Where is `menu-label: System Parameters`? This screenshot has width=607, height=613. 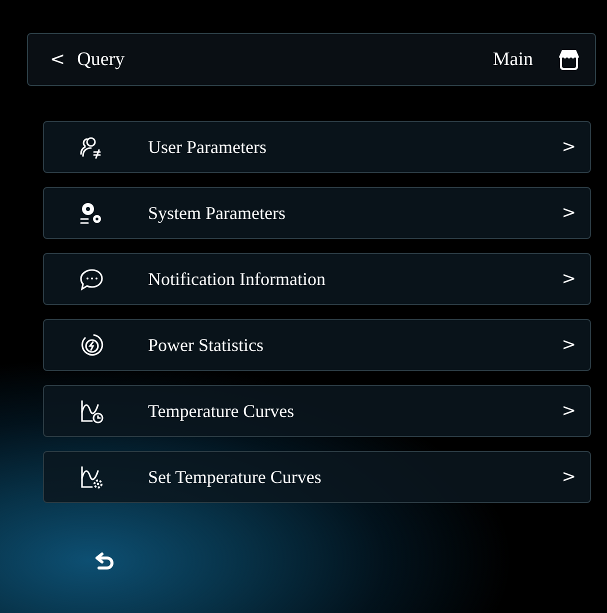
menu-label: System Parameters is located at coordinates (217, 213).